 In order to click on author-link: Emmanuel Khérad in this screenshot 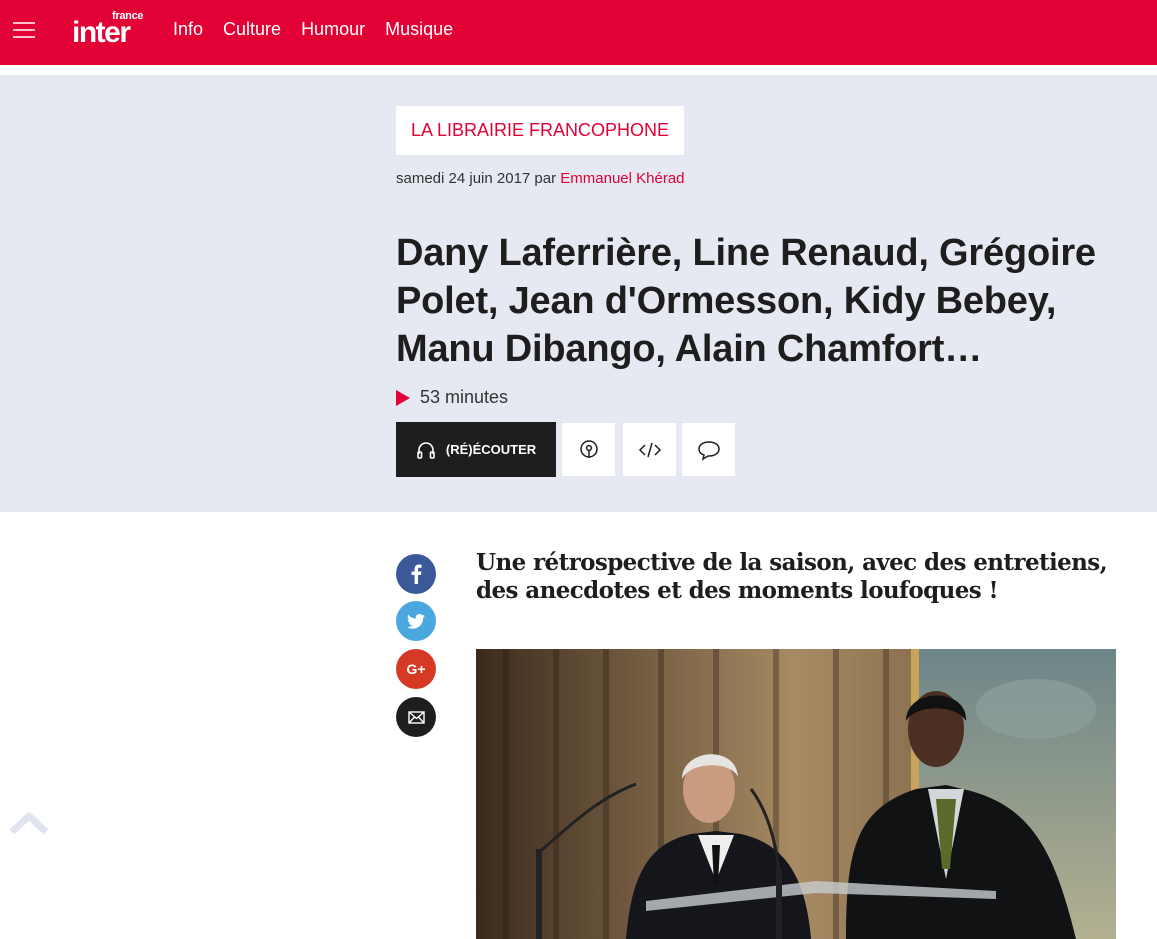, I will do `click(622, 178)`.